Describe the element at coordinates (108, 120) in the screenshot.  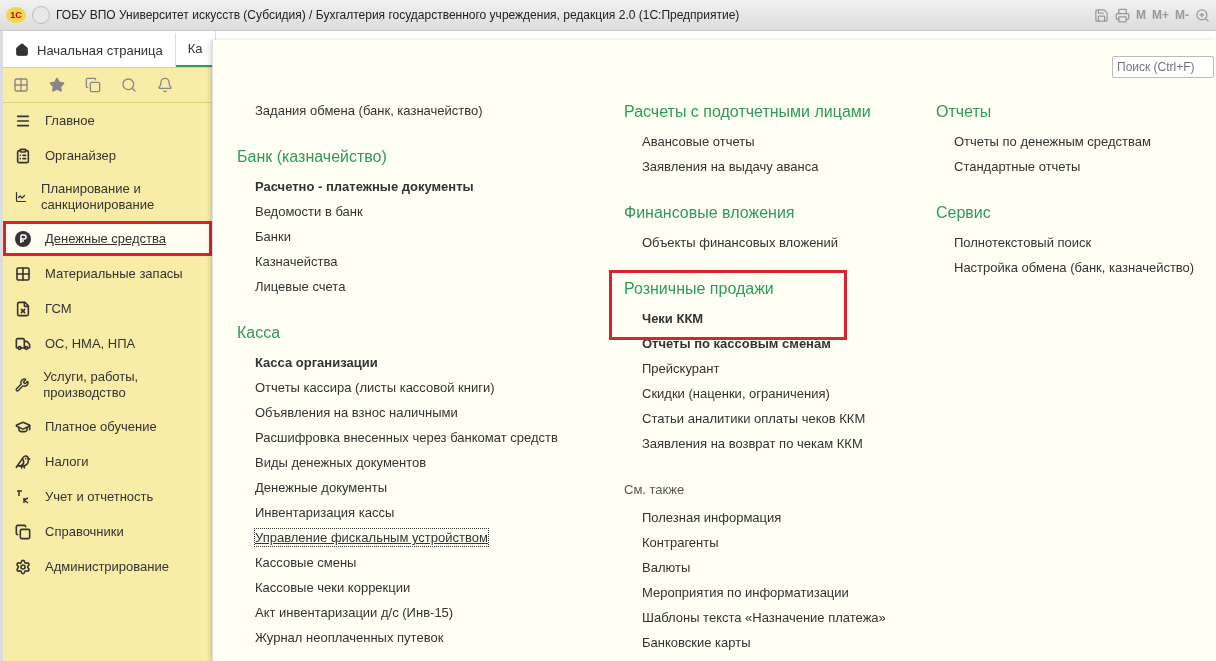
I see `sidebar-item: Главное` at that location.